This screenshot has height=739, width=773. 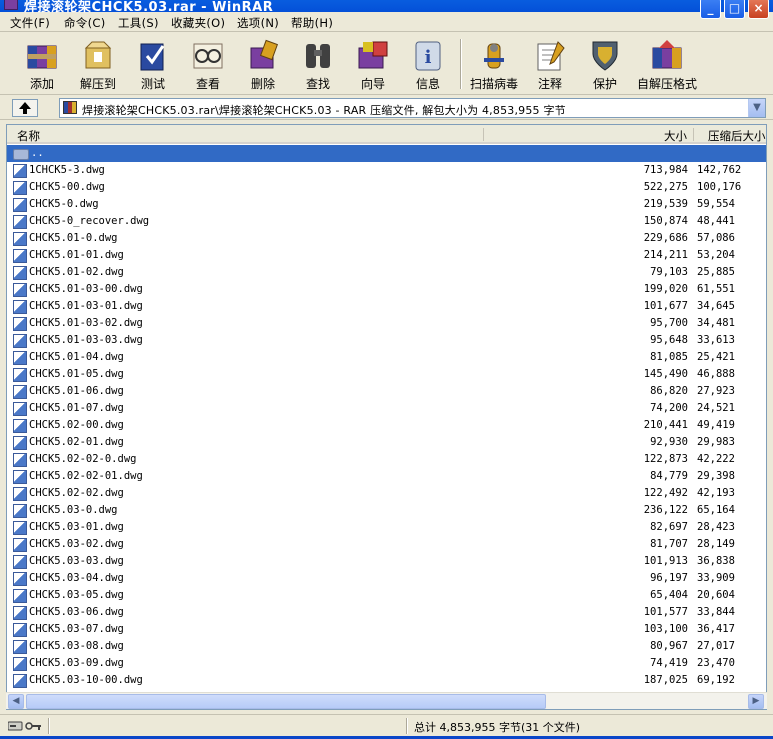 What do you see at coordinates (386, 323) in the screenshot?
I see `file-row: CHCK5.01-03-02.dwg 95,700 34,481` at bounding box center [386, 323].